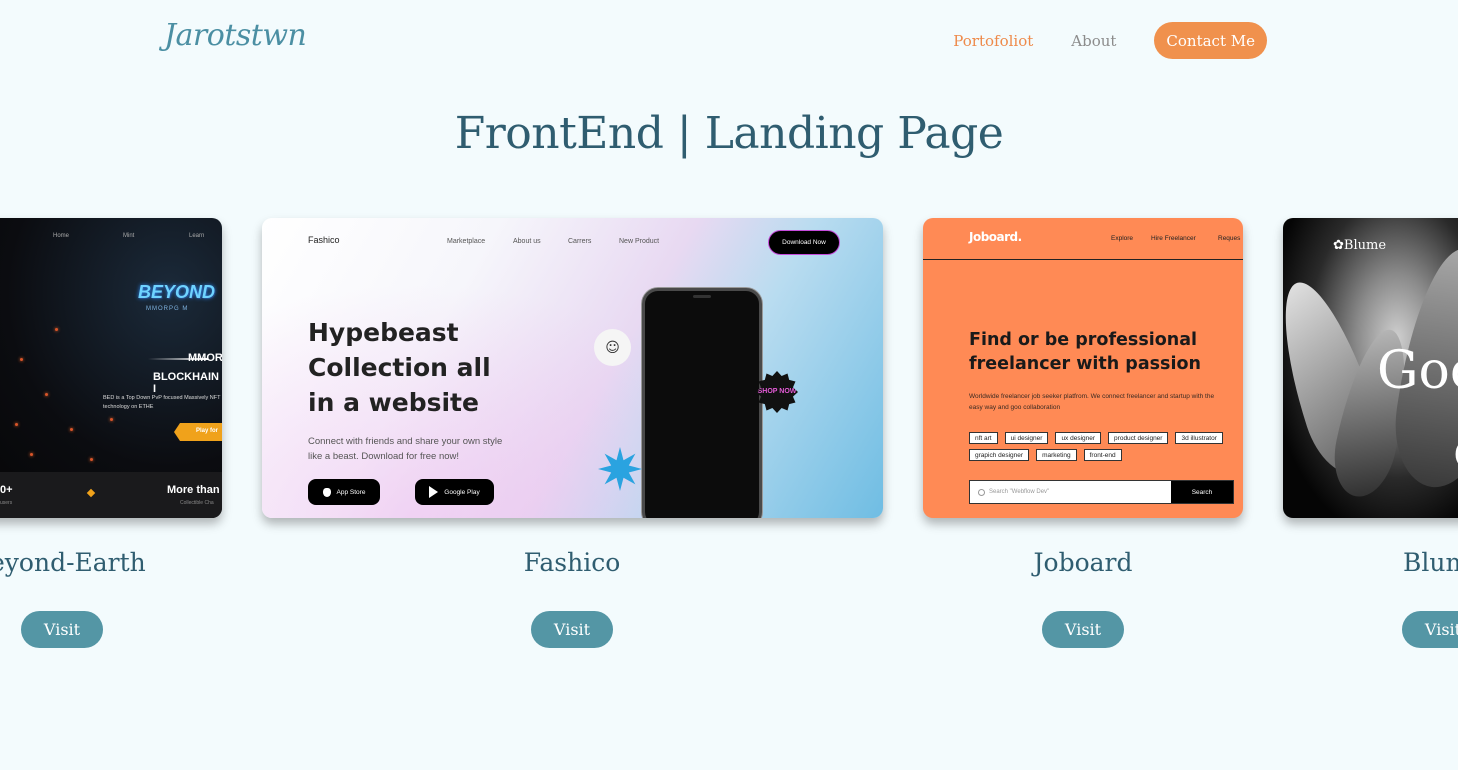  What do you see at coordinates (62, 629) in the screenshot?
I see `visit-button-beyond-earth: Visit` at bounding box center [62, 629].